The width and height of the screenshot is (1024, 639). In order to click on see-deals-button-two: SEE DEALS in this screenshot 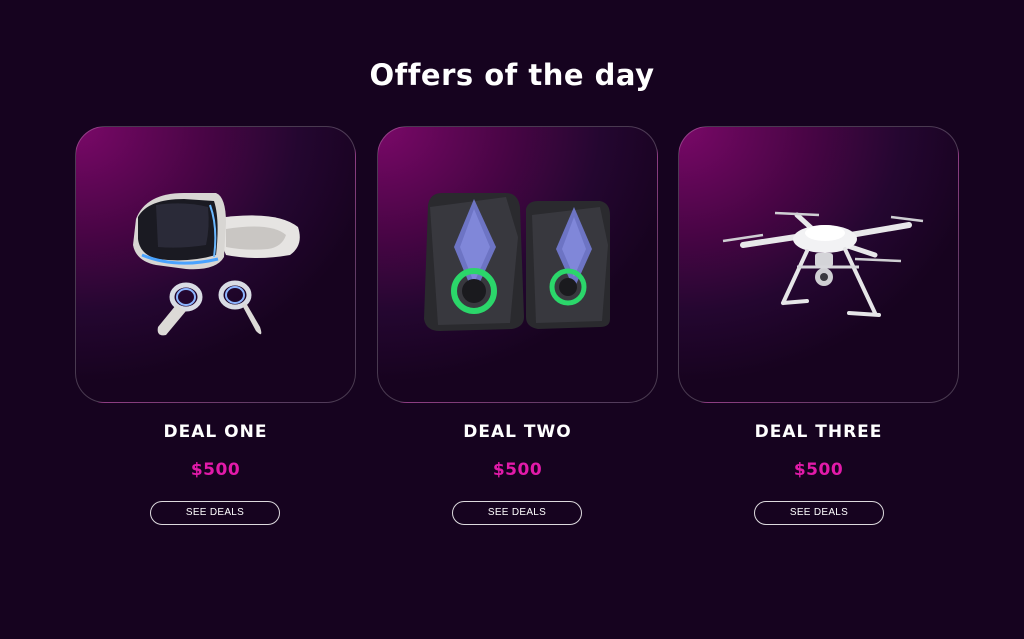, I will do `click(517, 513)`.